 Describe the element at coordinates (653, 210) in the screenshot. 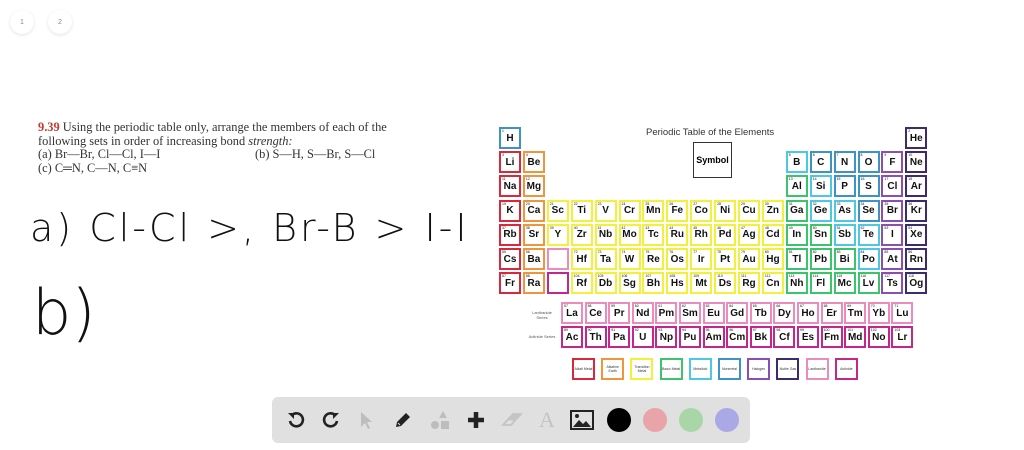

I see `element-mn: 25 Mn` at that location.